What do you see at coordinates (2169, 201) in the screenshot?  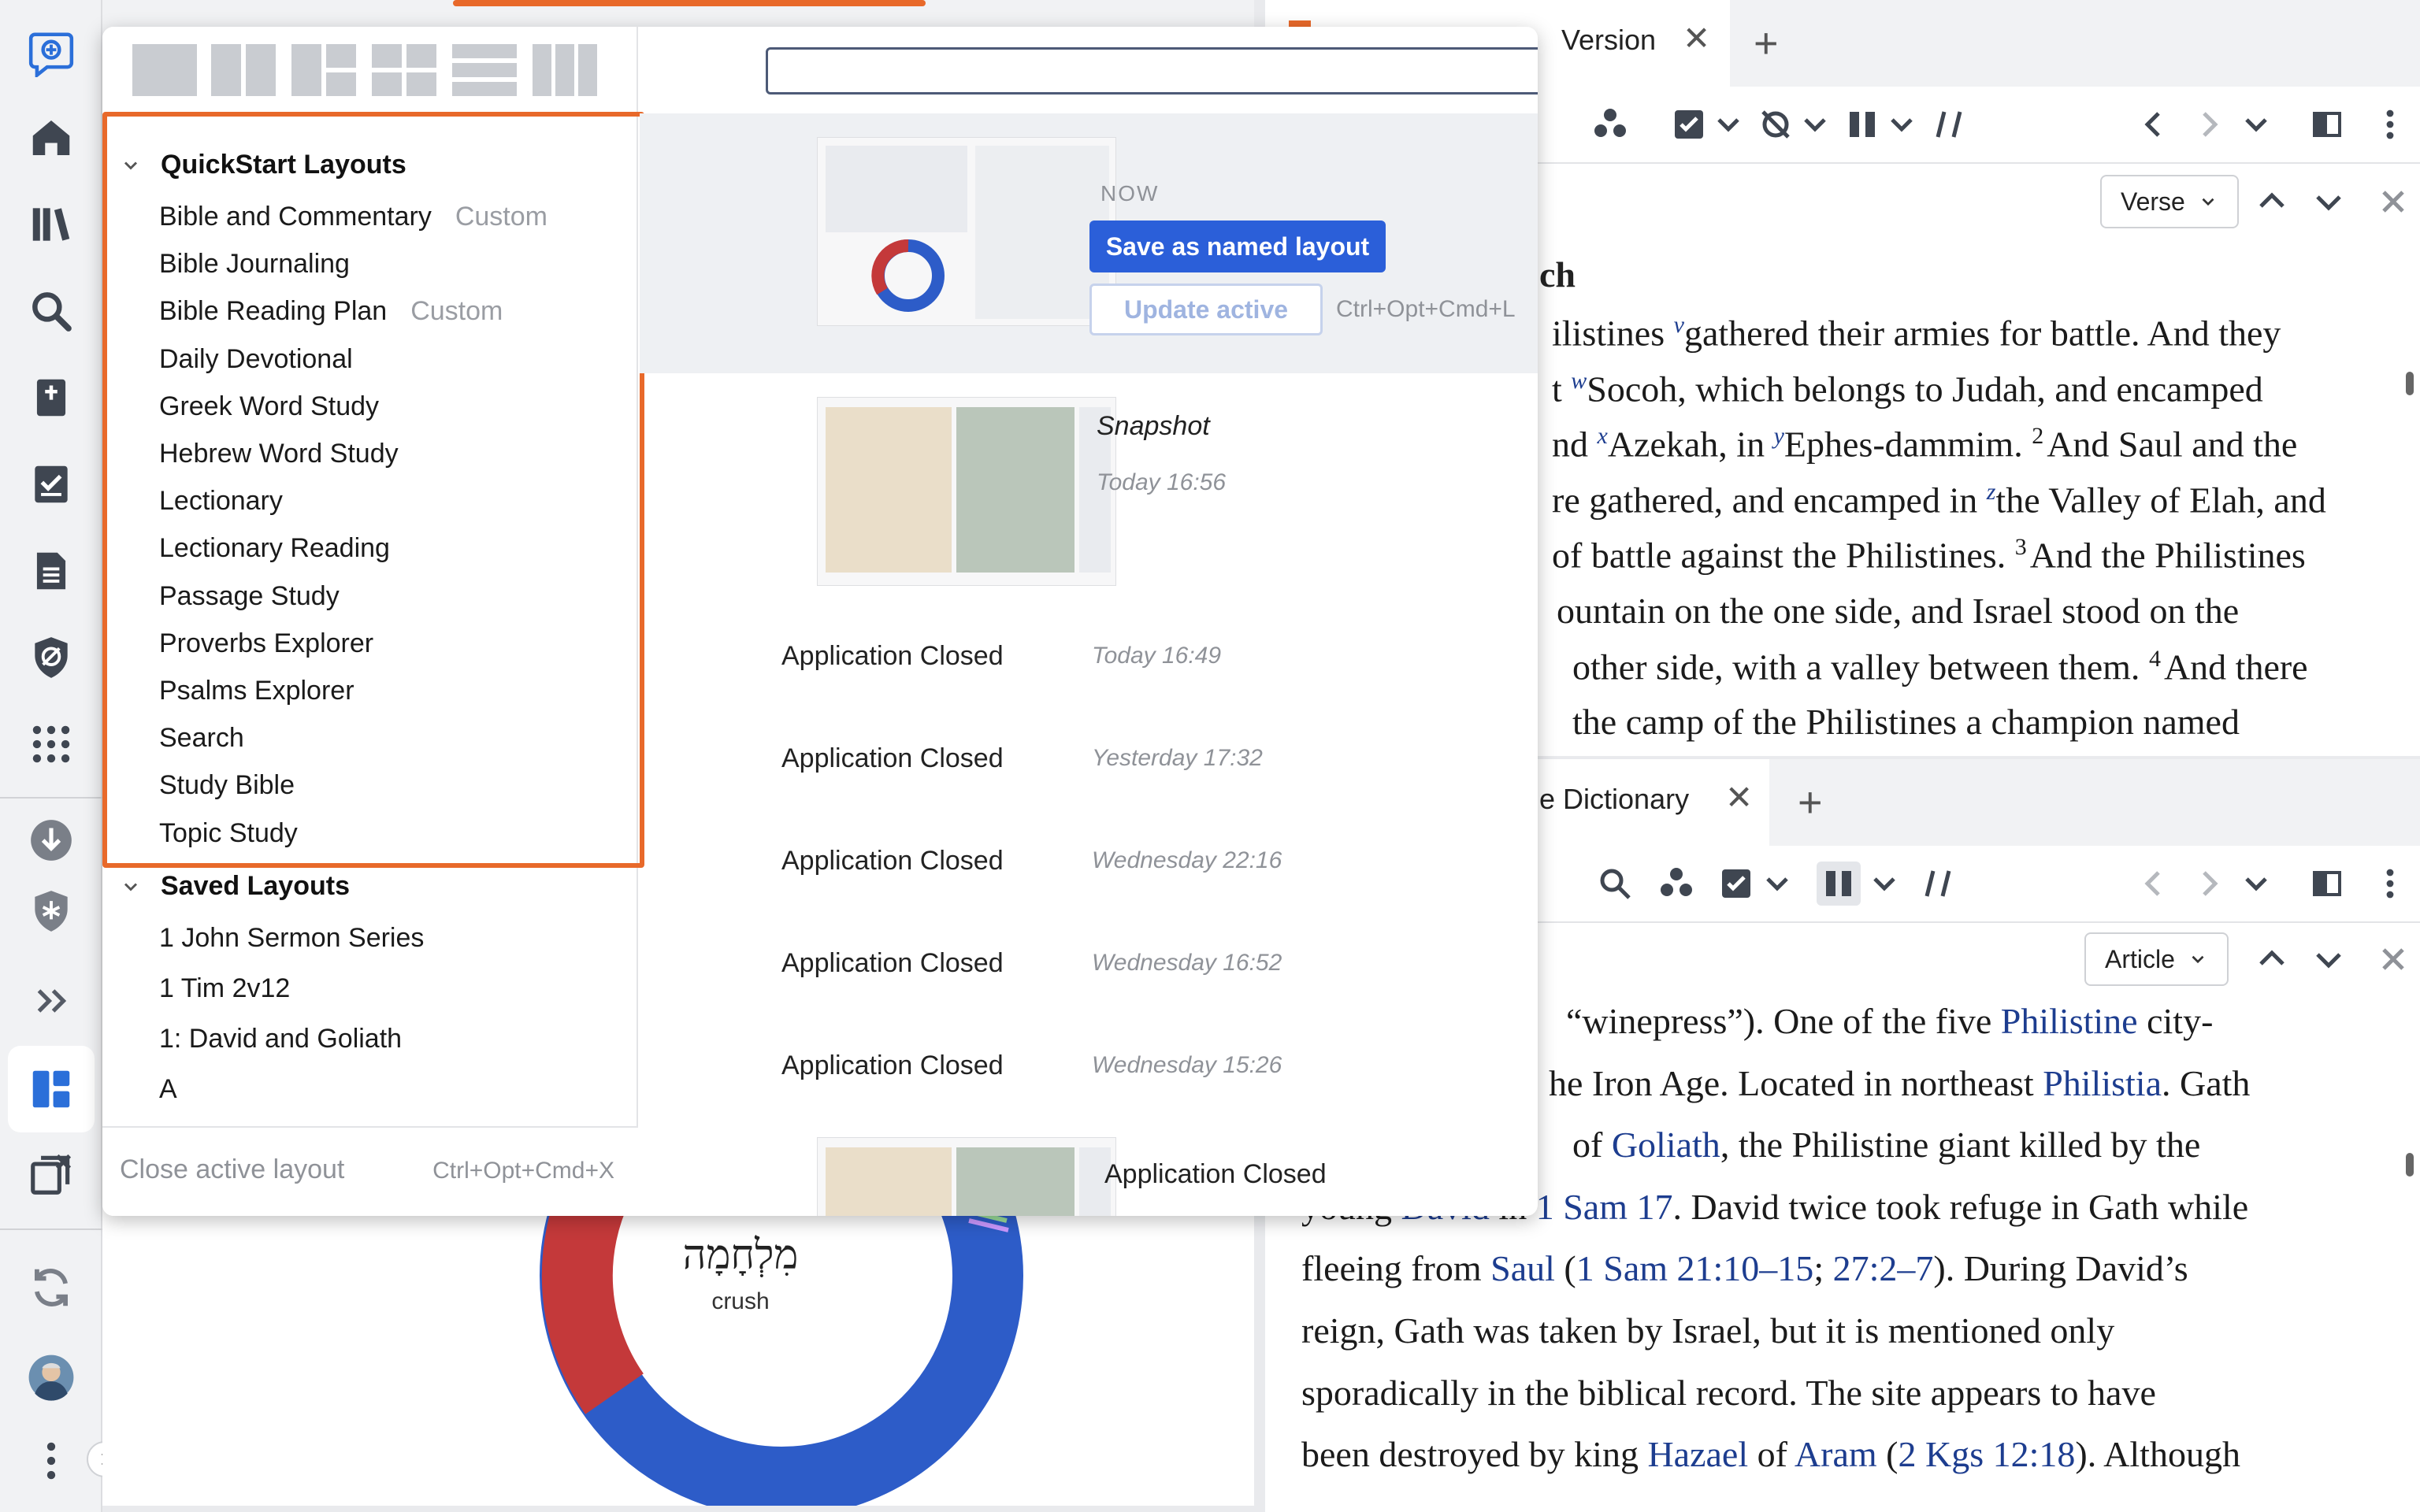 I see `verse-dropdown: Verse` at bounding box center [2169, 201].